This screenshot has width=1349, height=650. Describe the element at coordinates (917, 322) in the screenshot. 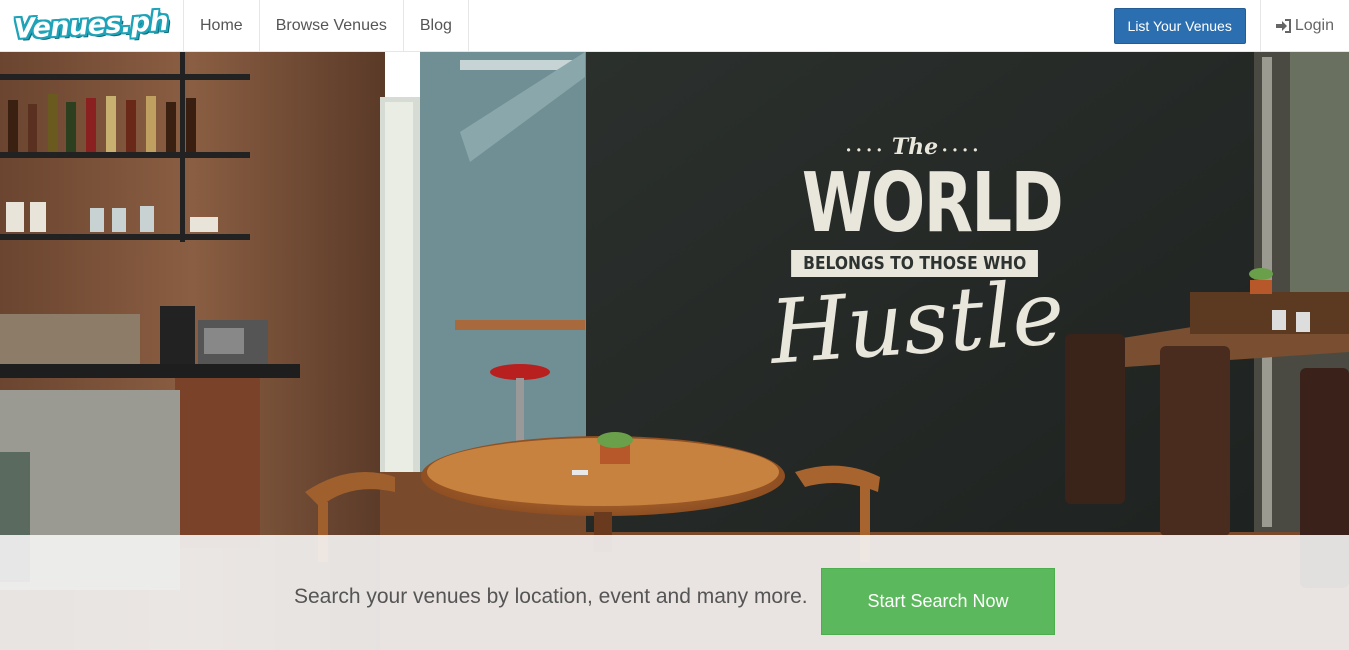

I see `chalk-hustle: Hustle` at that location.